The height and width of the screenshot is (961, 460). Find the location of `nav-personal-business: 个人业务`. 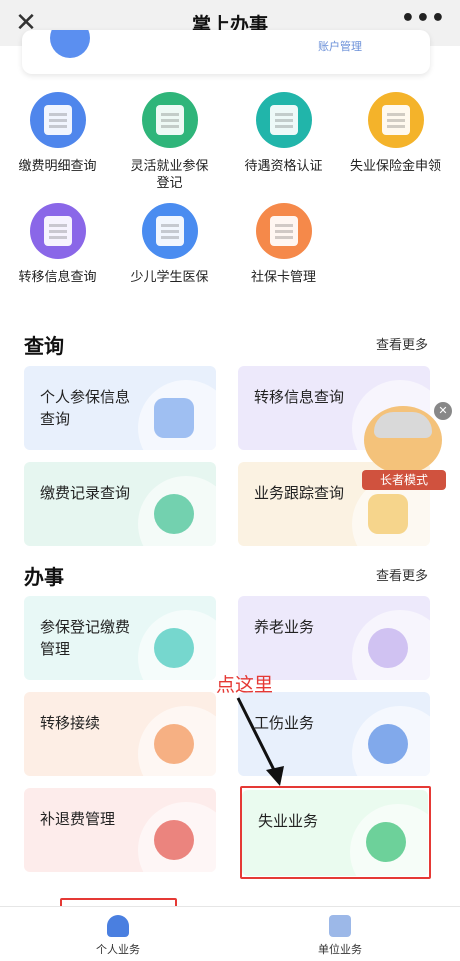

nav-personal-business: 个人业务 is located at coordinates (118, 936).